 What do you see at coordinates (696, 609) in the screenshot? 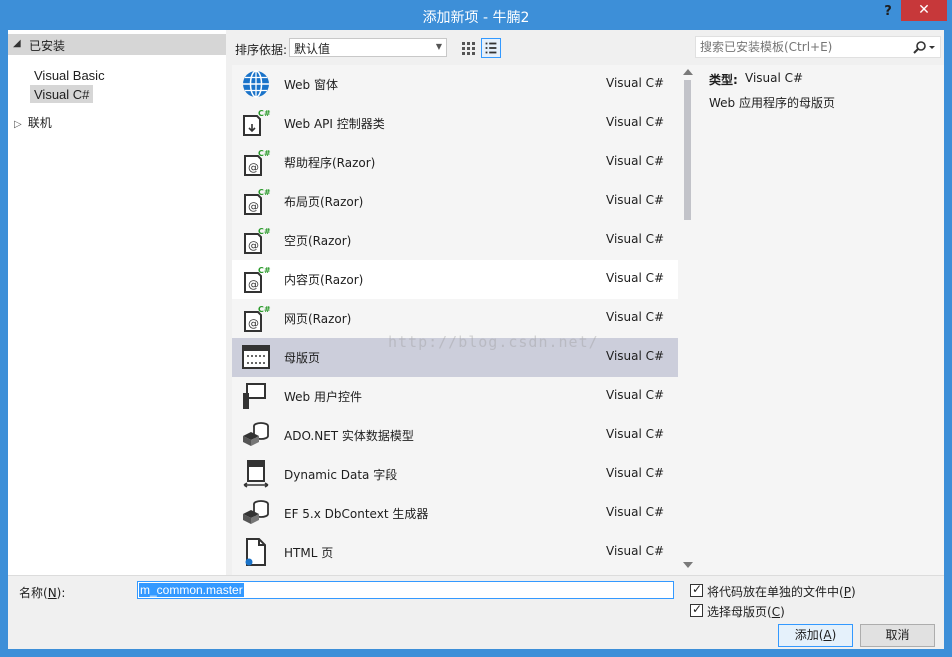
I see `select-master-page-checkbox` at bounding box center [696, 609].